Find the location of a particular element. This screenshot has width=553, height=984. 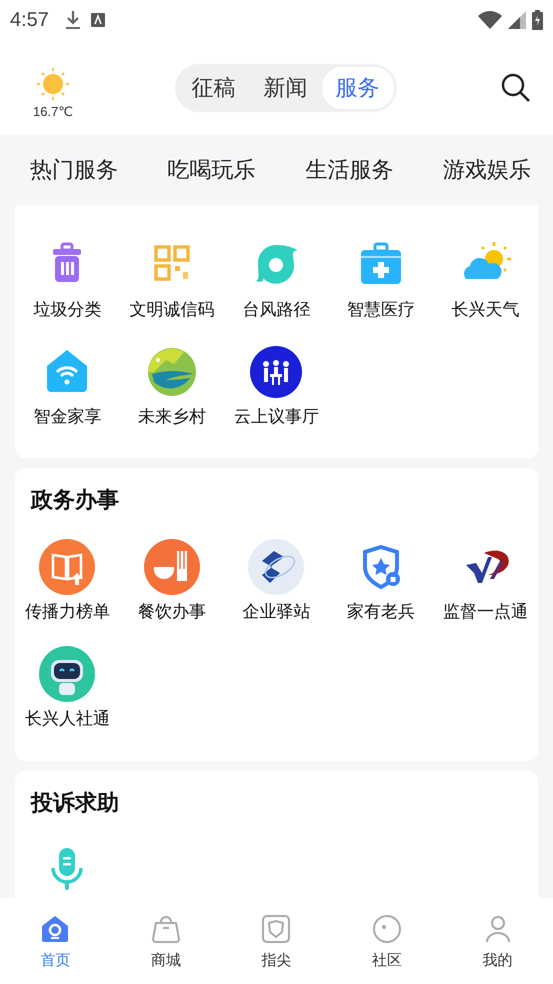

service-label: 未来乡村 is located at coordinates (172, 417).